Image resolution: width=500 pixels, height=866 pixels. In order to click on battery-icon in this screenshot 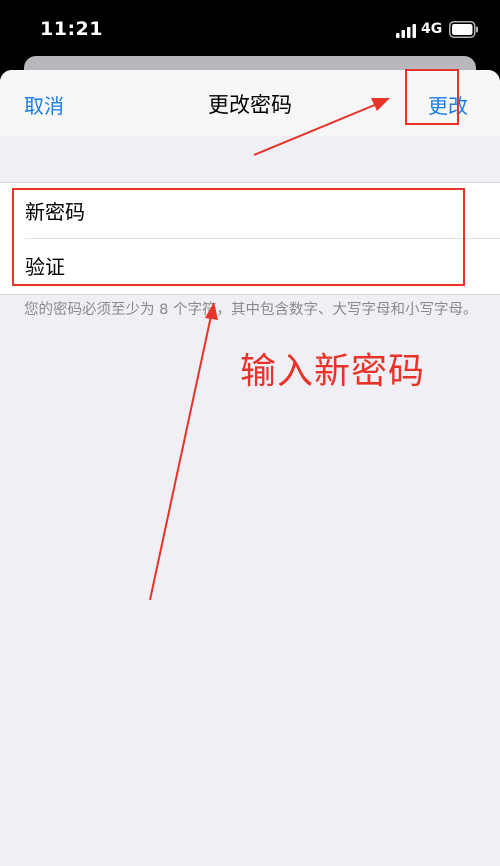, I will do `click(463, 29)`.